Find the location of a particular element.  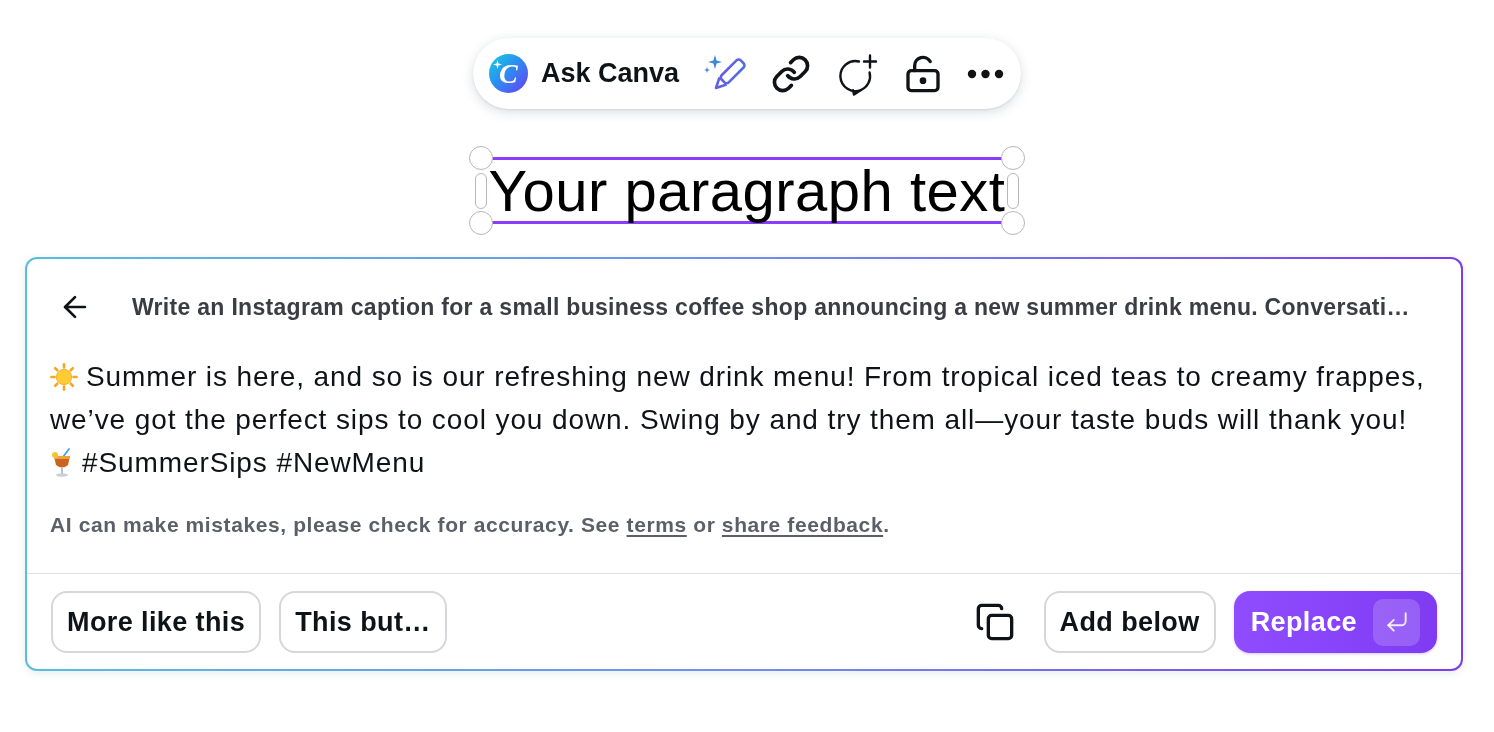

primary-button: Replace is located at coordinates (1335, 622).